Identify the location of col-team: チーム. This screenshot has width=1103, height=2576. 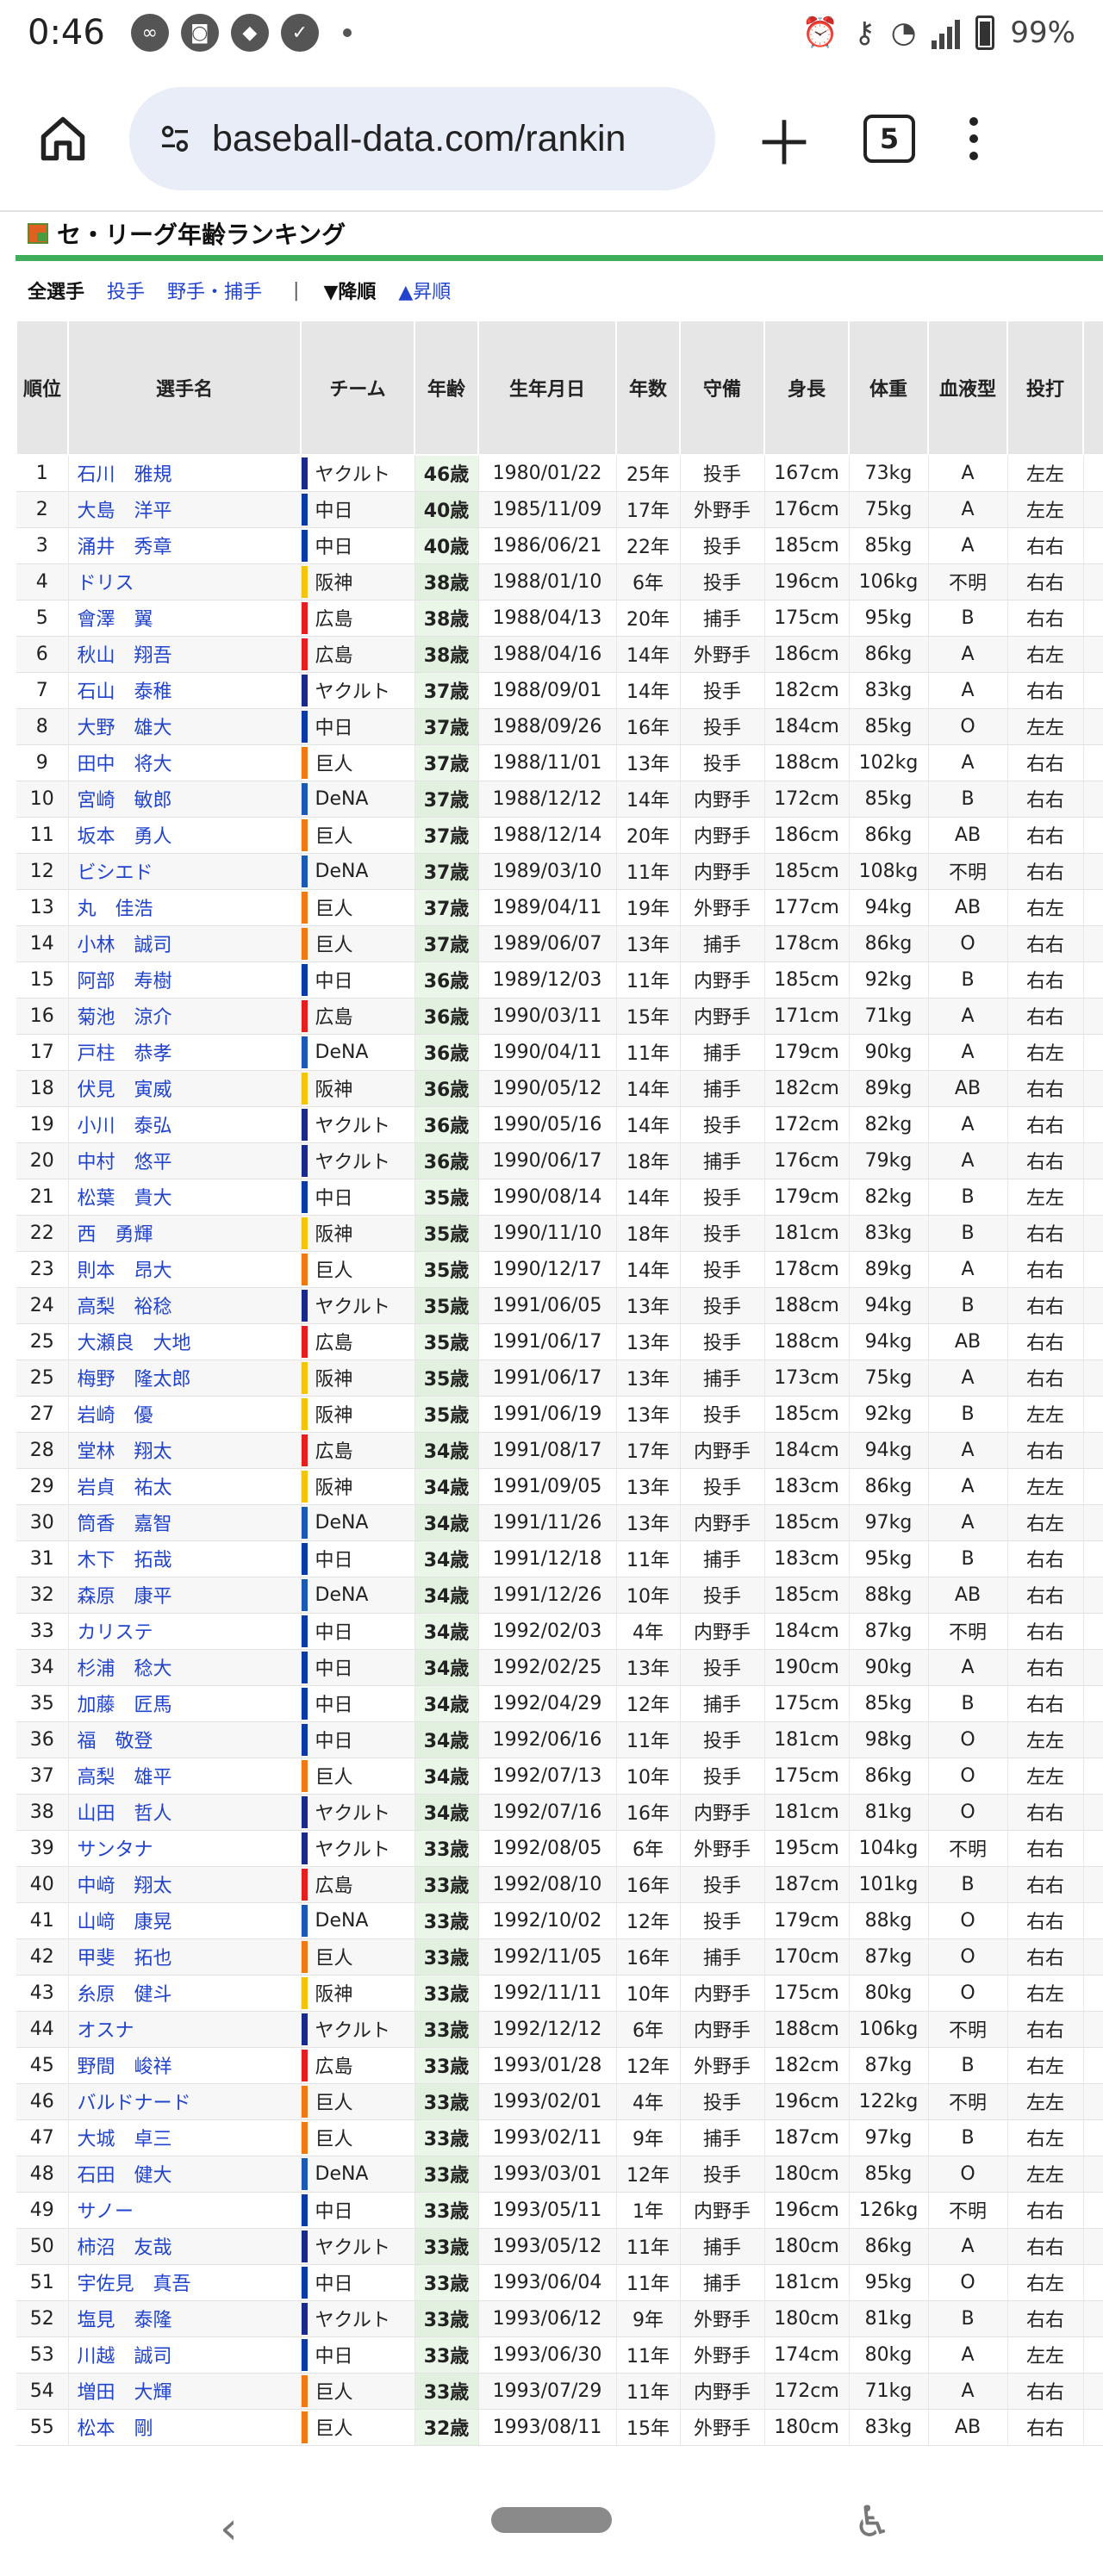
(357, 388).